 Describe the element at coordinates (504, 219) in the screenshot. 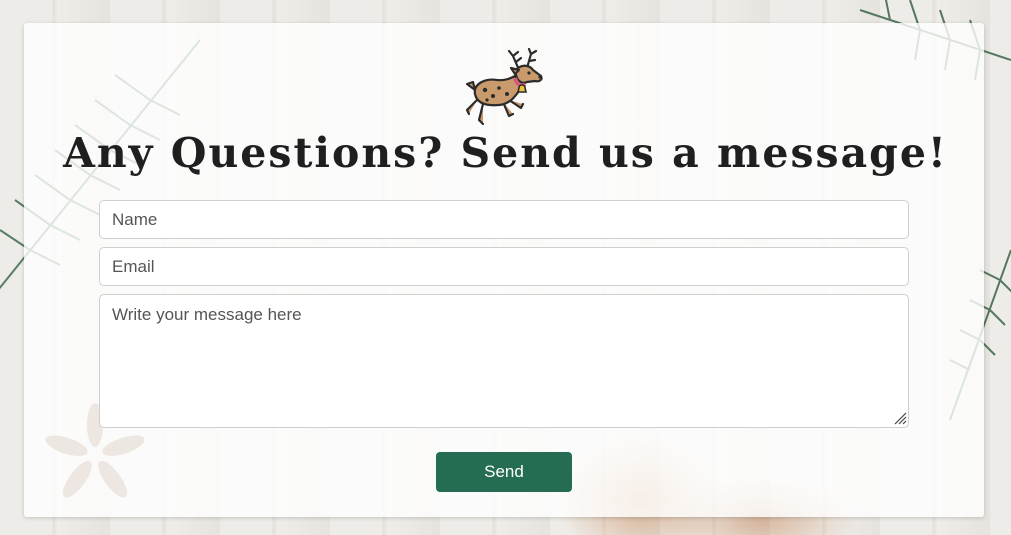

I see `name-field` at that location.